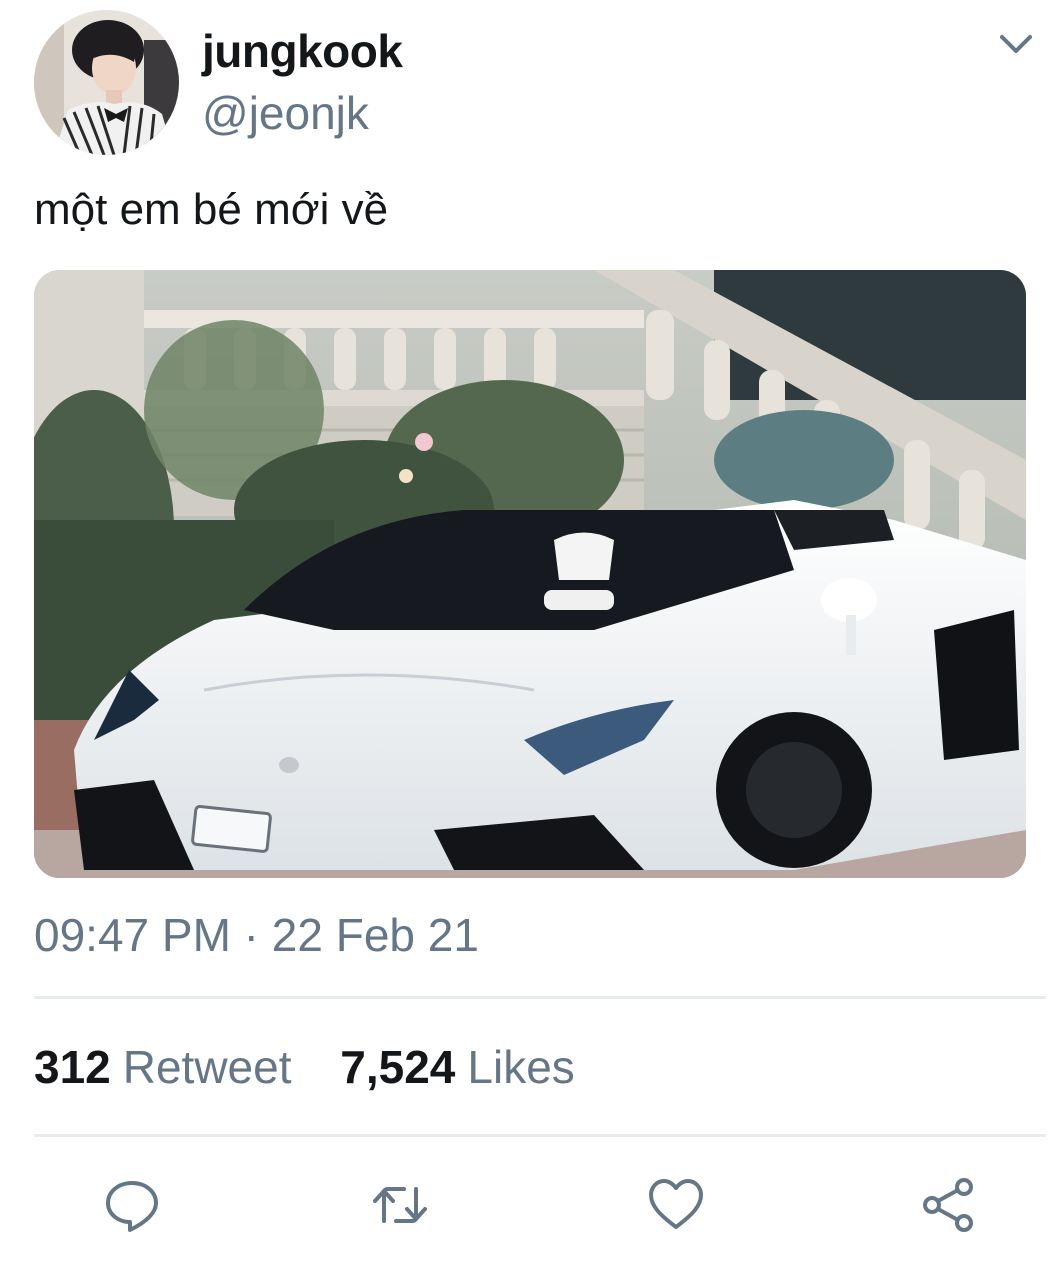 This screenshot has width=1062, height=1269. Describe the element at coordinates (72, 1067) in the screenshot. I see `retweets-count: 312` at that location.